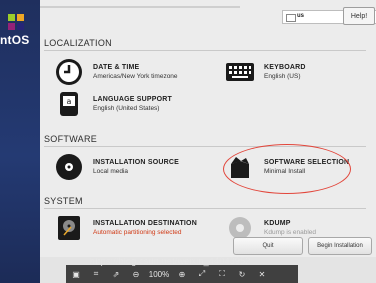  What do you see at coordinates (285, 67) in the screenshot?
I see `spoke-title: KEYBOARD` at bounding box center [285, 67].